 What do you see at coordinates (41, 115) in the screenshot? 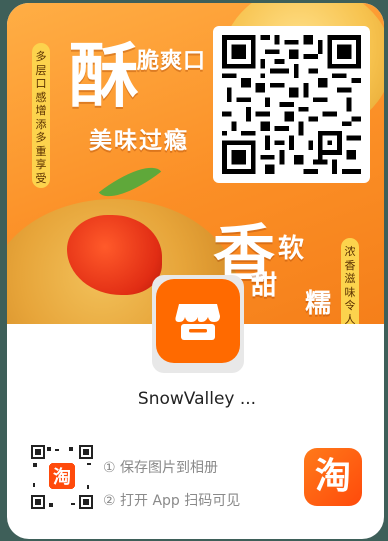
I see `left-tagline: 多层口感增添多重享受` at bounding box center [41, 115].